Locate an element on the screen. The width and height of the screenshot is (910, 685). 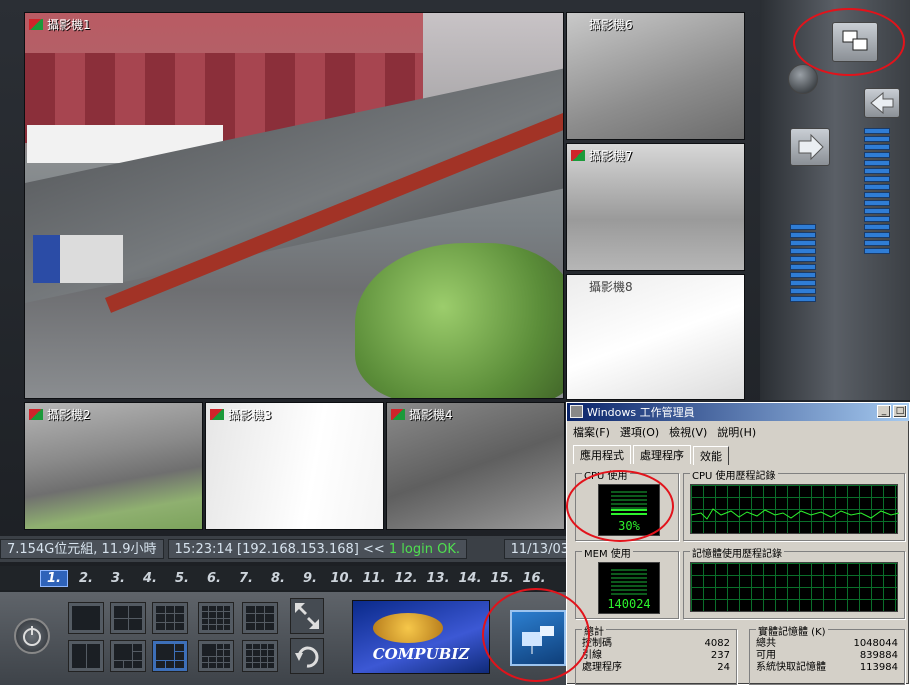
forward-arrow-button is located at coordinates (810, 147).